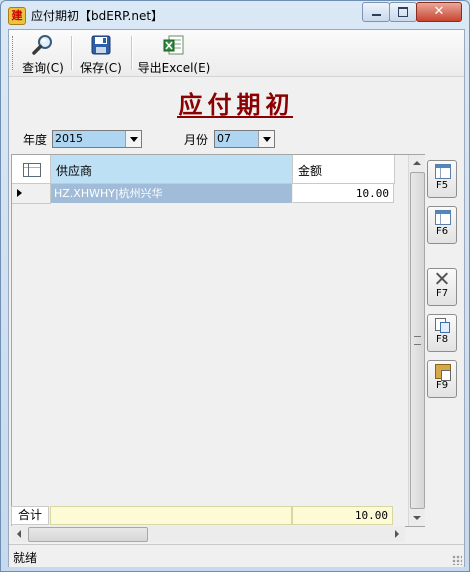 The image size is (470, 572). I want to click on f5-button: F5, so click(442, 179).